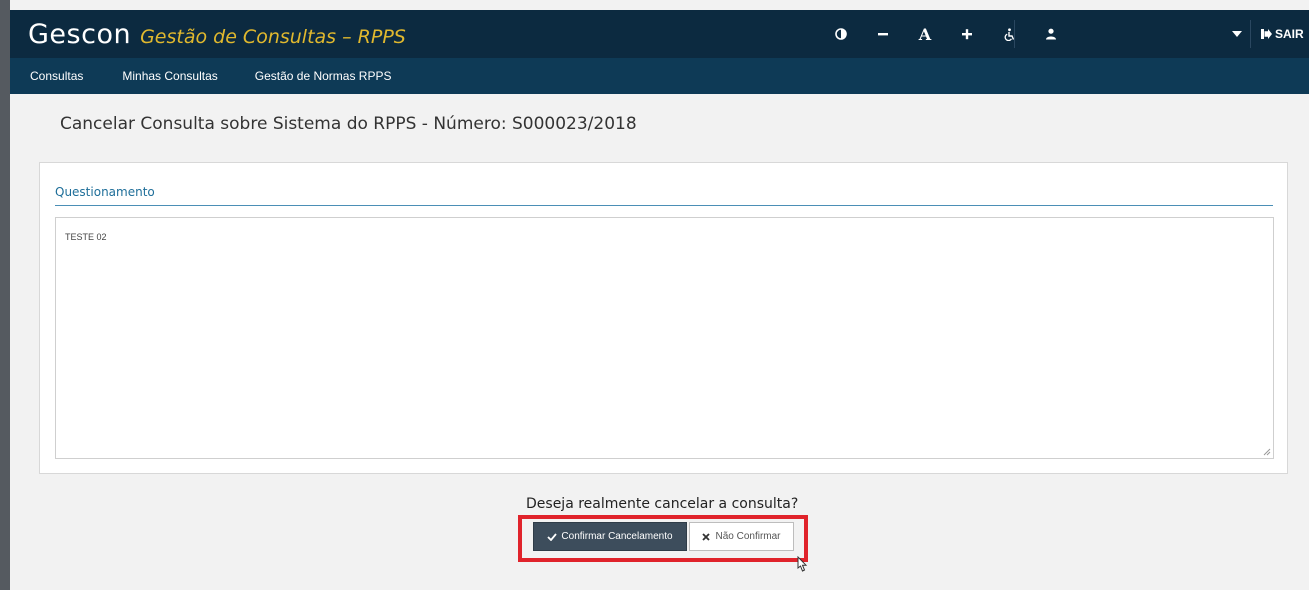  What do you see at coordinates (841, 34) in the screenshot?
I see `contrast-icon` at bounding box center [841, 34].